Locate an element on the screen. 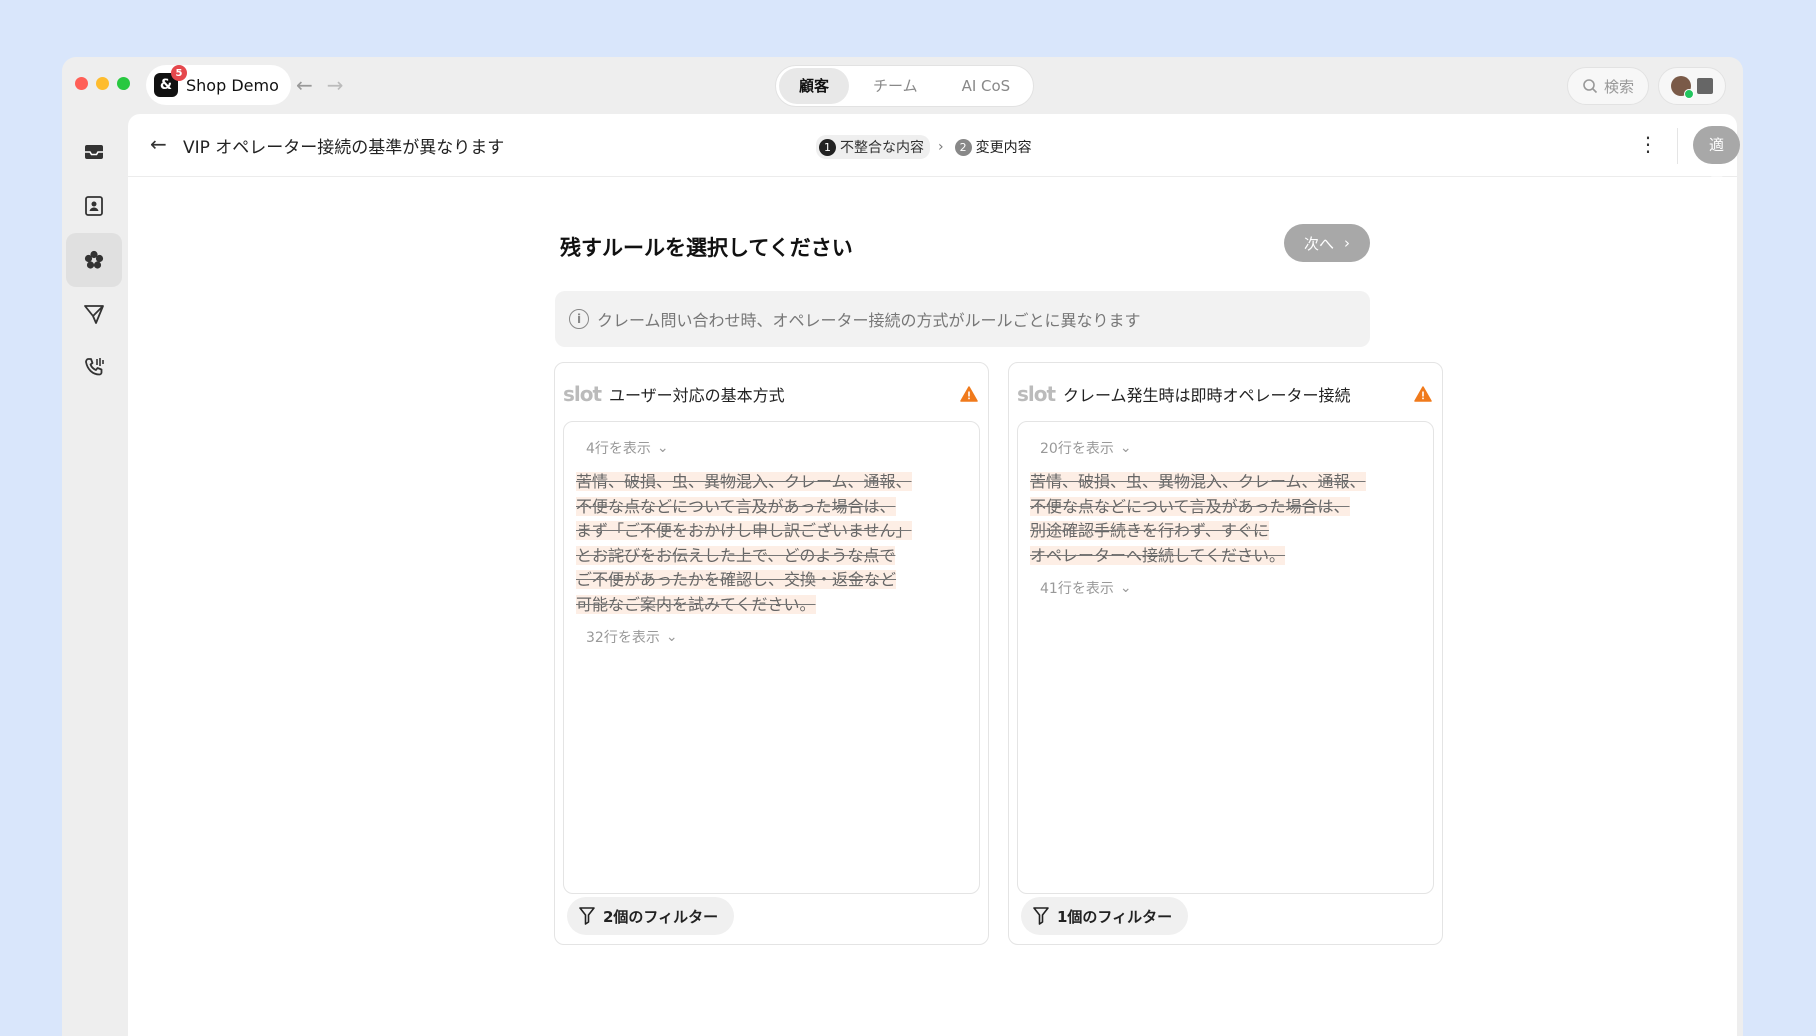 The height and width of the screenshot is (1036, 1816). sidebar-item-campaigns is located at coordinates (94, 314).